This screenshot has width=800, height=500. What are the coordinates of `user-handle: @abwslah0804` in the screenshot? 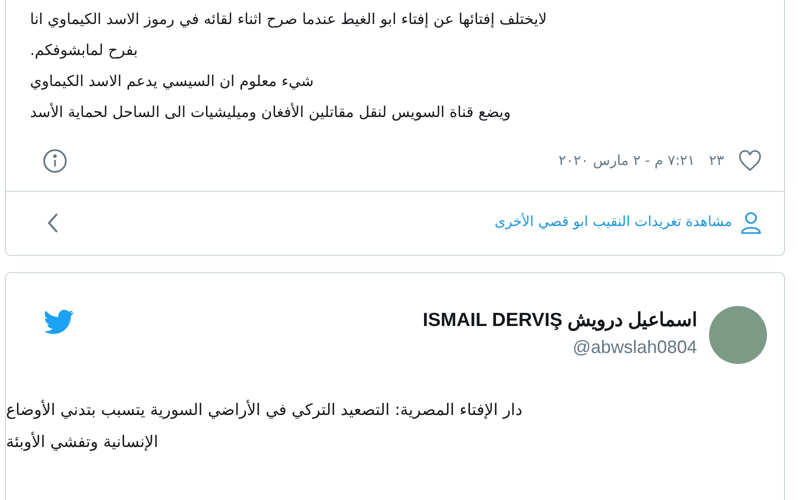 It's located at (634, 347).